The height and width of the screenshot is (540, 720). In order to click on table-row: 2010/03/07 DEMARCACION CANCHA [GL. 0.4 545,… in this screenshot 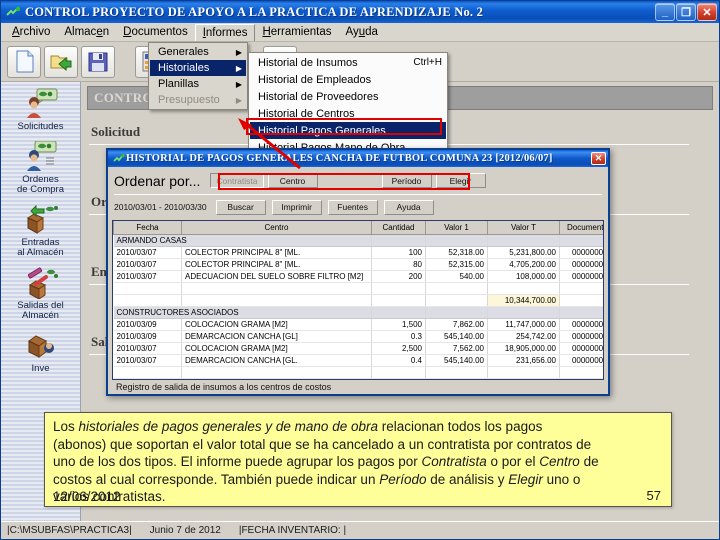, I will do `click(358, 360)`.